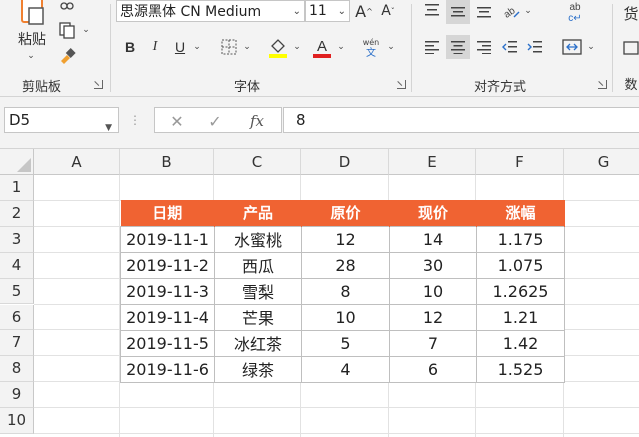 This screenshot has width=639, height=437. I want to click on orientation-icon: ab, so click(511, 11).